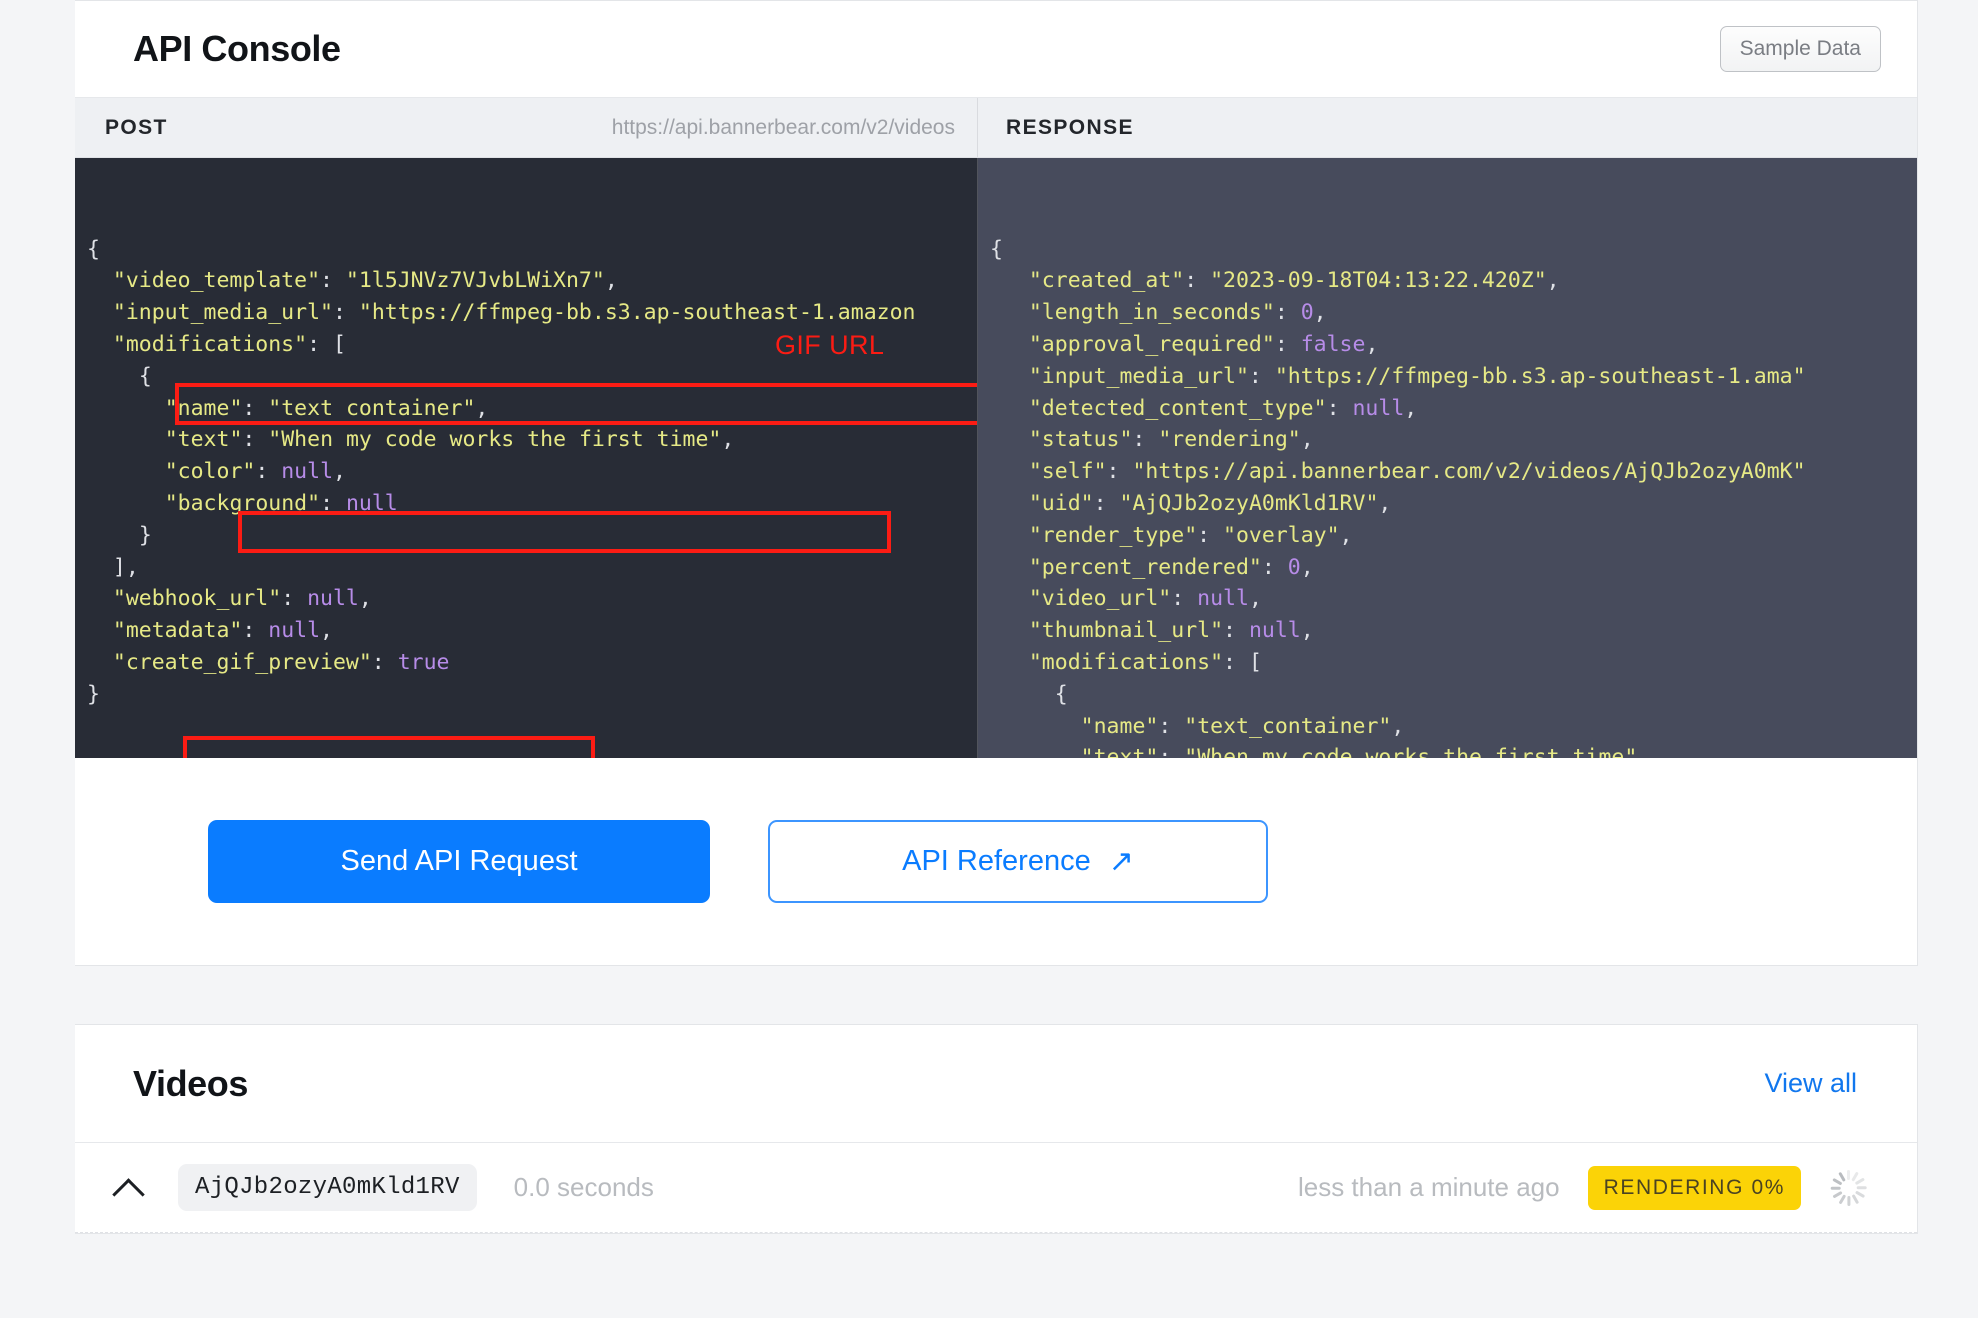  What do you see at coordinates (459, 861) in the screenshot?
I see `send-api-request-button: Send API Request` at bounding box center [459, 861].